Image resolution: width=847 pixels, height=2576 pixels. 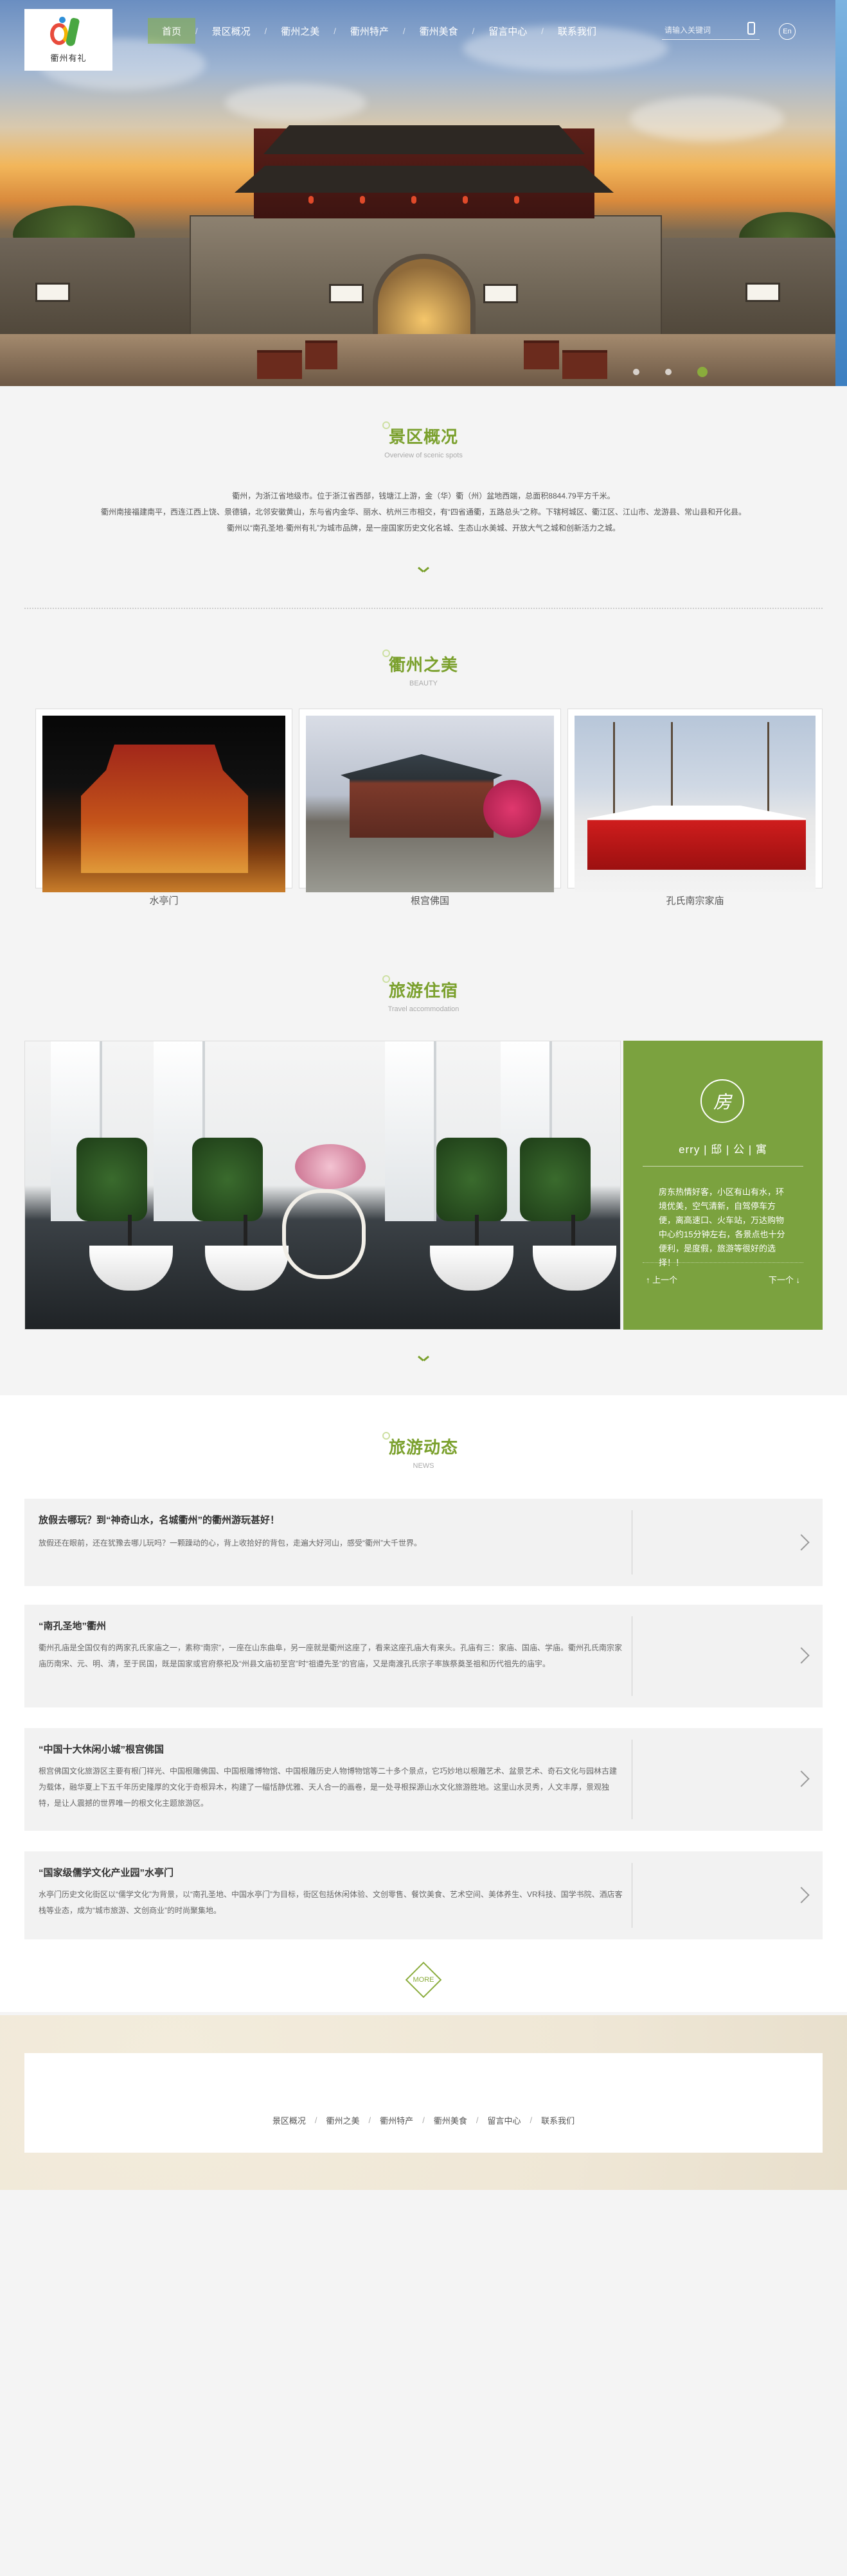 What do you see at coordinates (172, 31) in the screenshot?
I see `nav-item-home: 首页` at bounding box center [172, 31].